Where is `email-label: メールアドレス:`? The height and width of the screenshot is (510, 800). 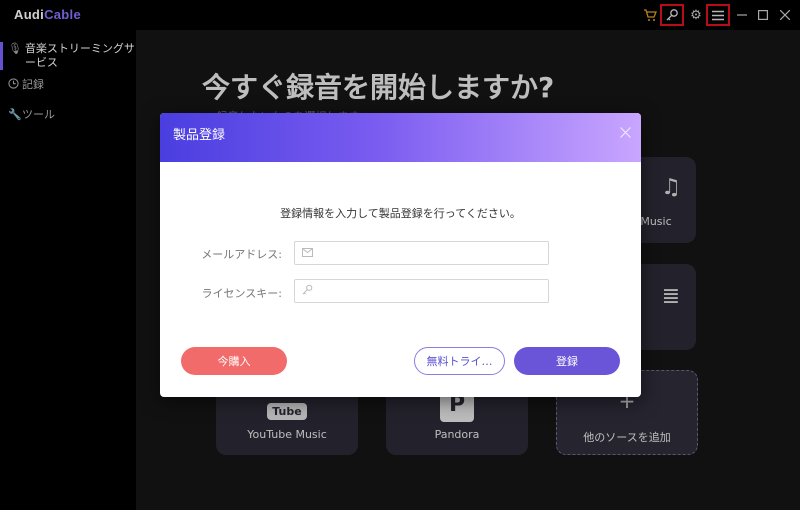
email-label: メールアドレス: is located at coordinates (241, 254).